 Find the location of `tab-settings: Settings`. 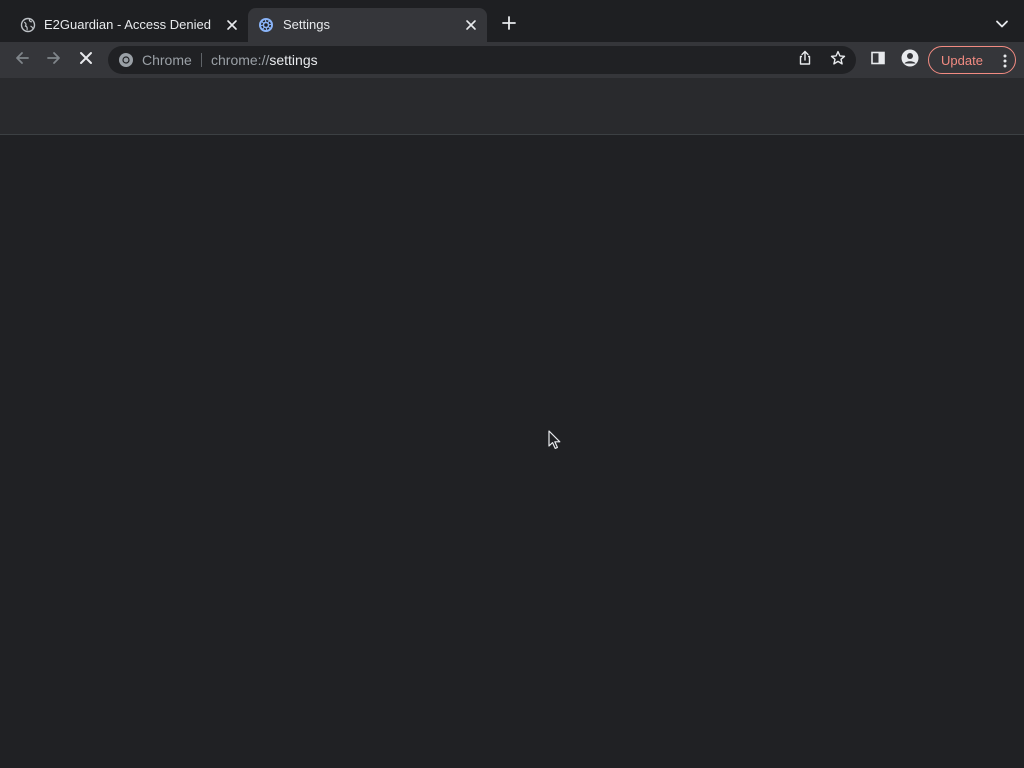

tab-settings: Settings is located at coordinates (367, 25).